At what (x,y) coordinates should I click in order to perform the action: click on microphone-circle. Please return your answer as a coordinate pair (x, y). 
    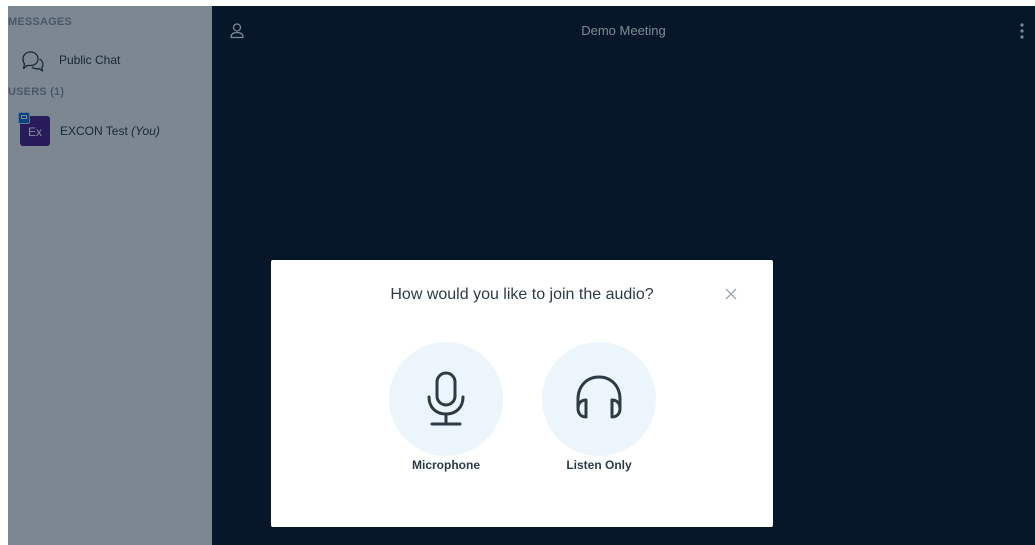
    Looking at the image, I should click on (446, 399).